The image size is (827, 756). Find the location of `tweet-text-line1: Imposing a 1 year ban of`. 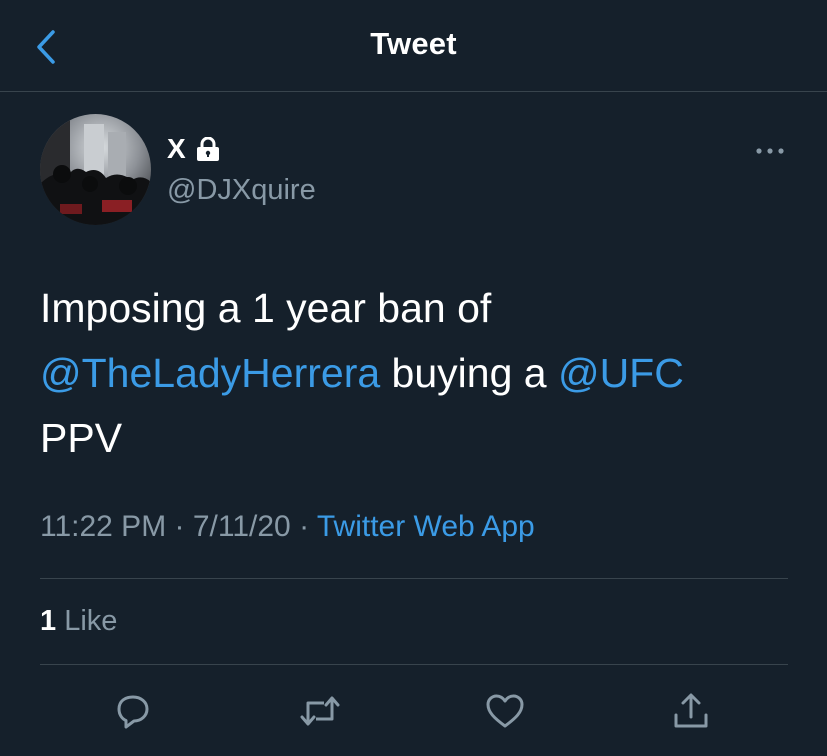

tweet-text-line1: Imposing a 1 year ban of is located at coordinates (266, 308).